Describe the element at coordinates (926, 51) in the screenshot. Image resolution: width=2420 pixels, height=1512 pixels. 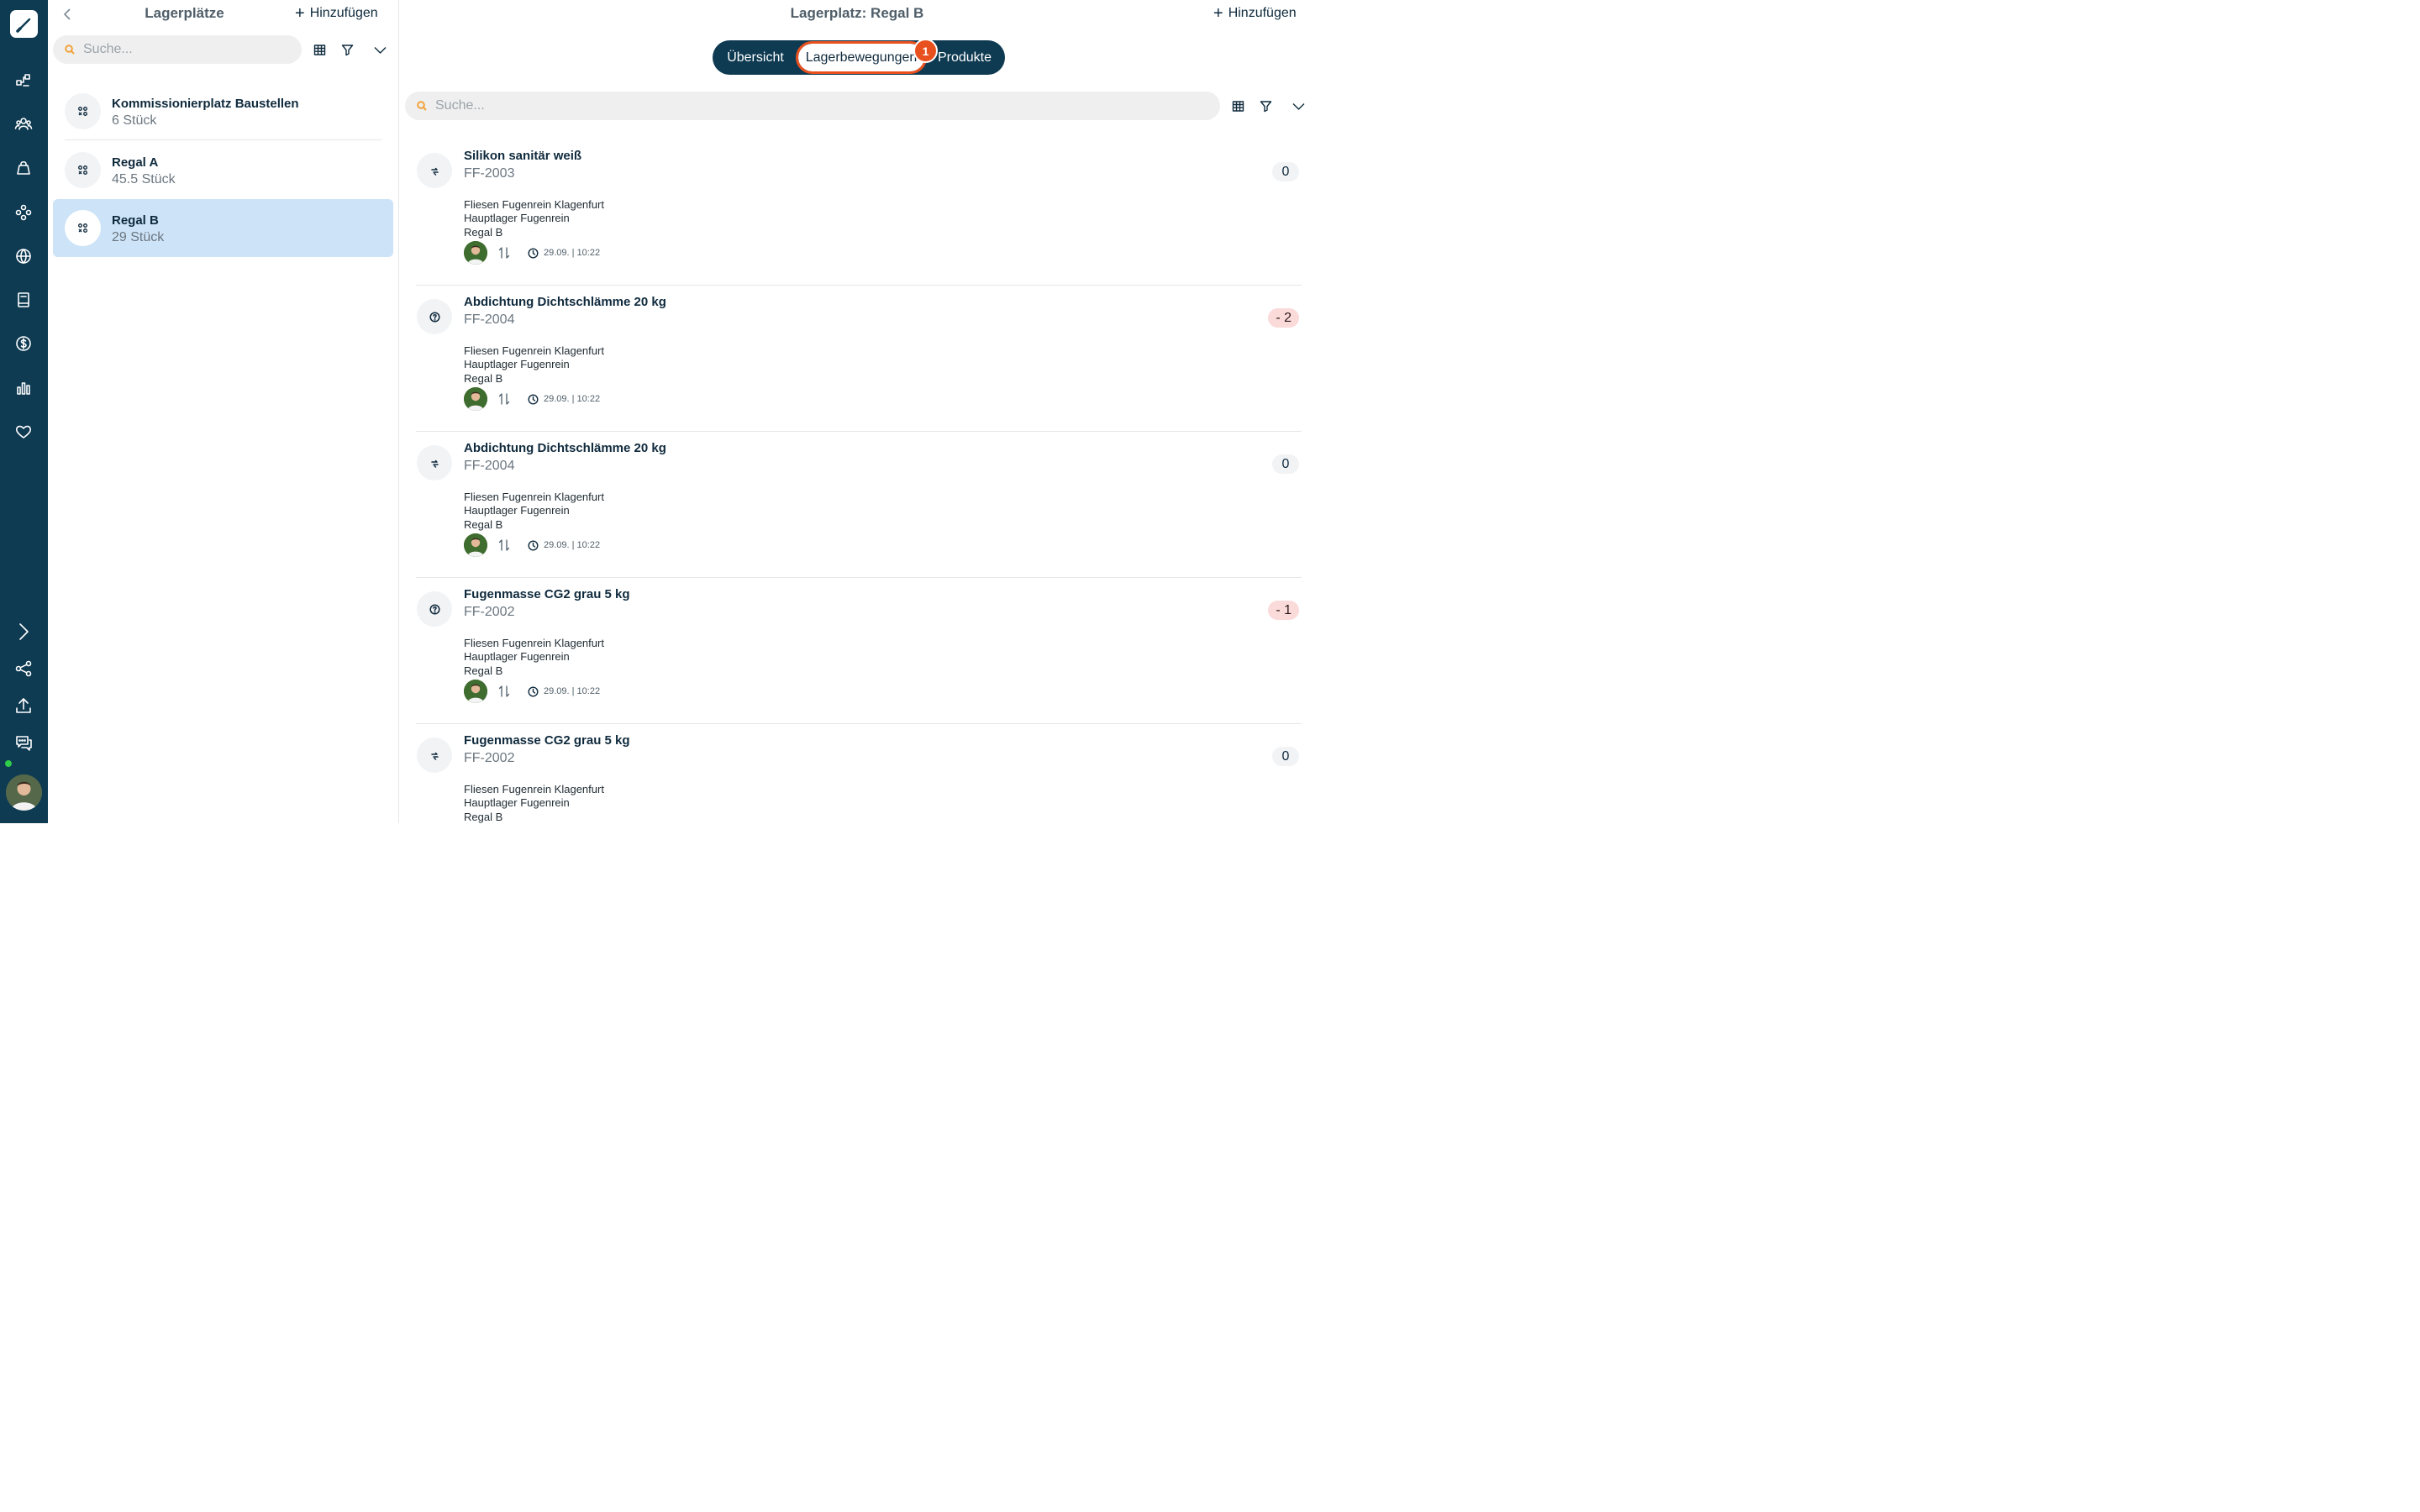
I see `step-badge: 1` at that location.